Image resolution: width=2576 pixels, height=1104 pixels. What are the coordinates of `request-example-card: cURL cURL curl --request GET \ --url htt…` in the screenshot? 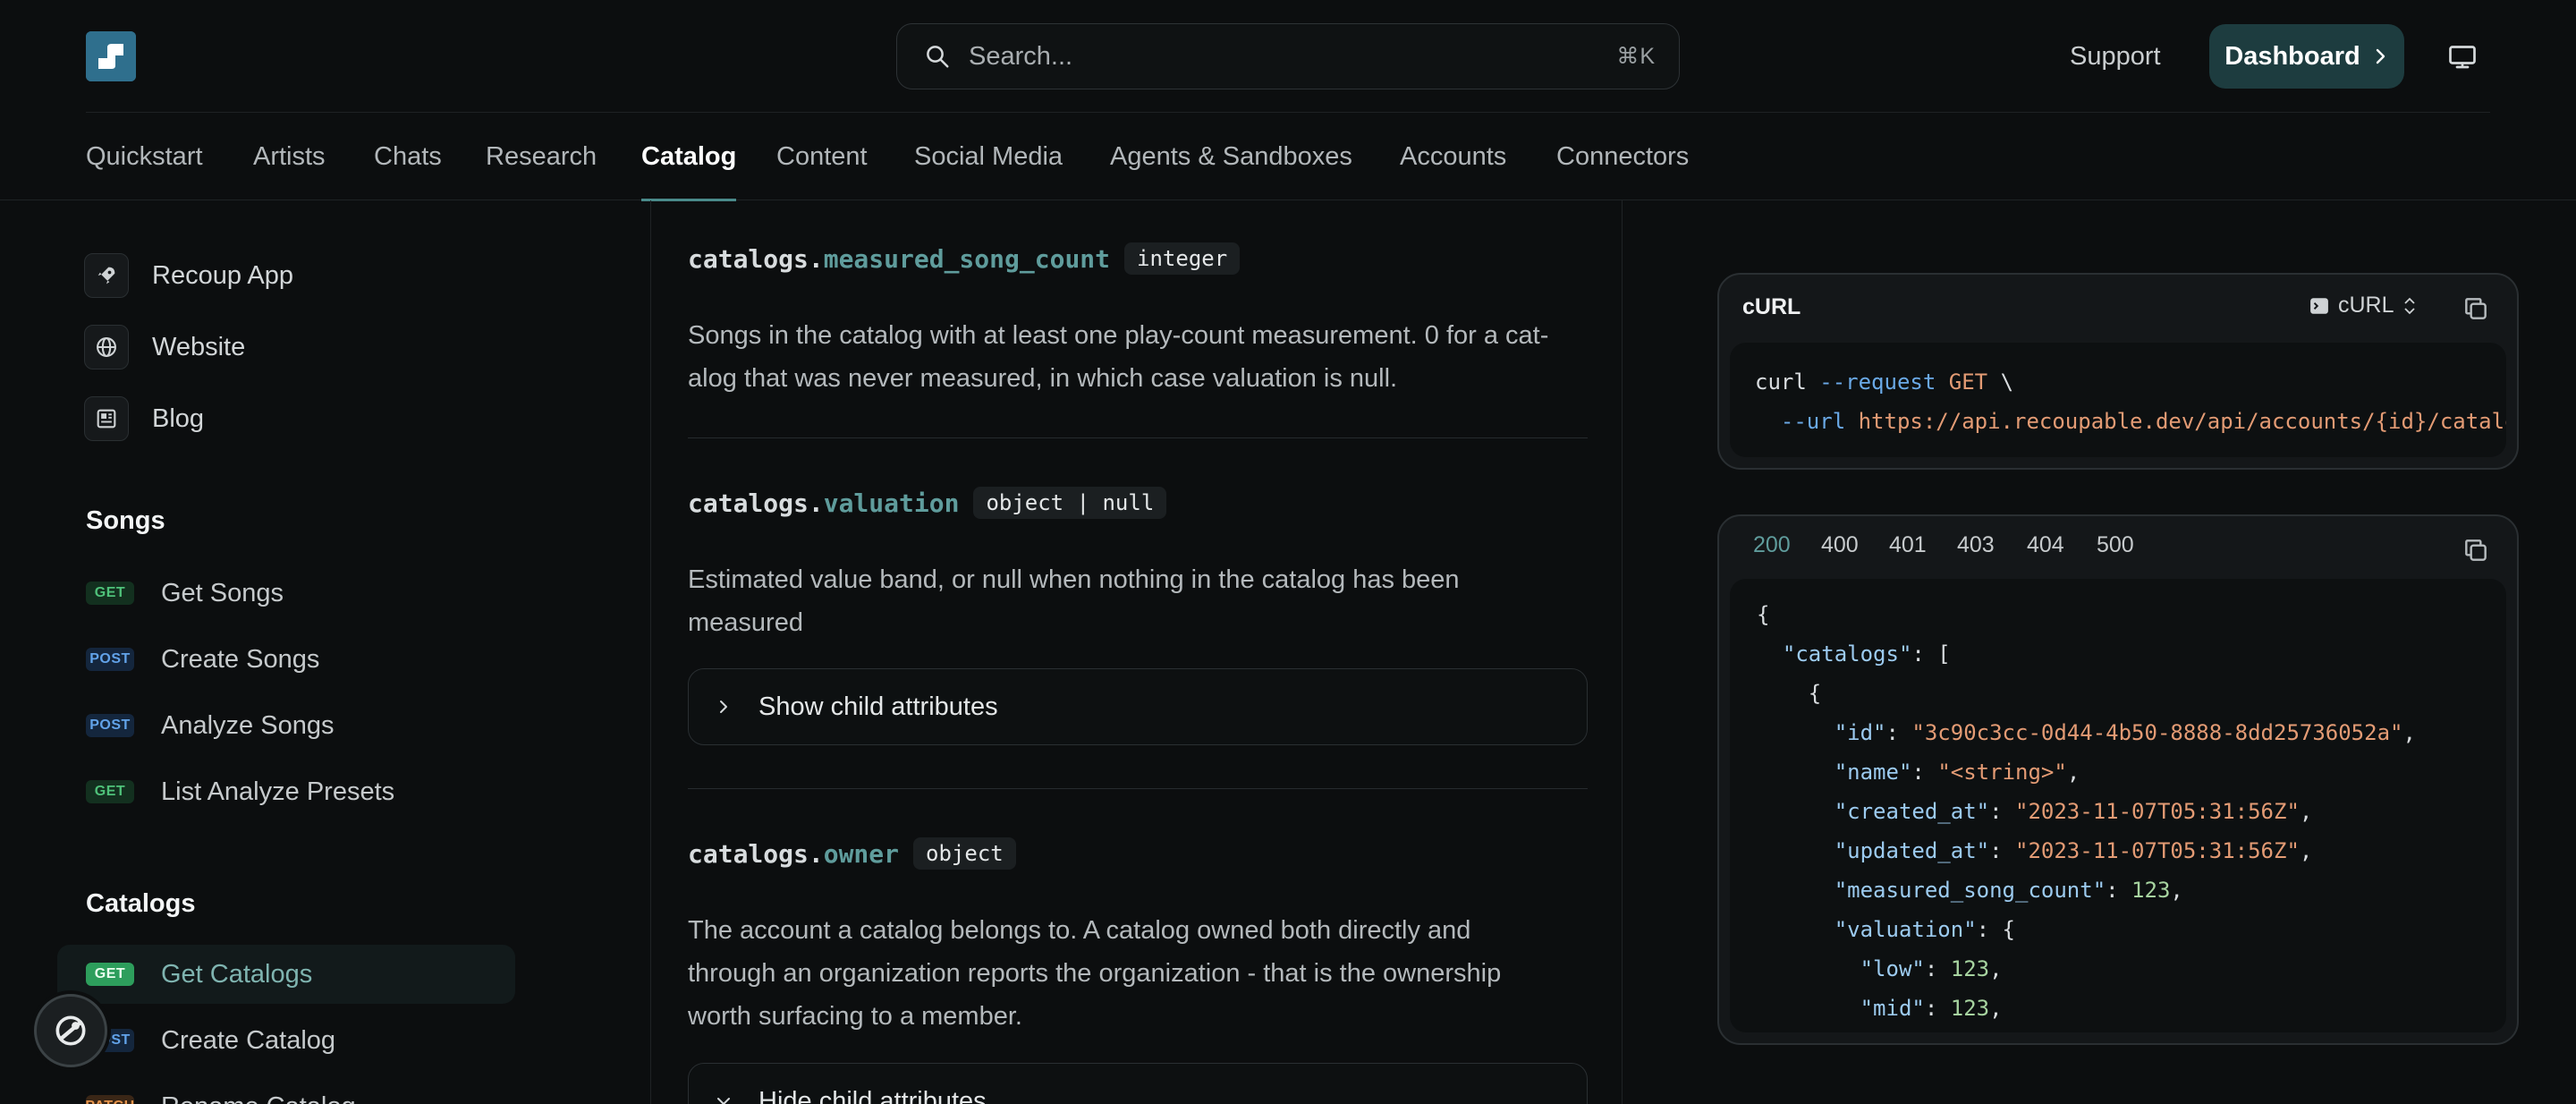 It's located at (2118, 371).